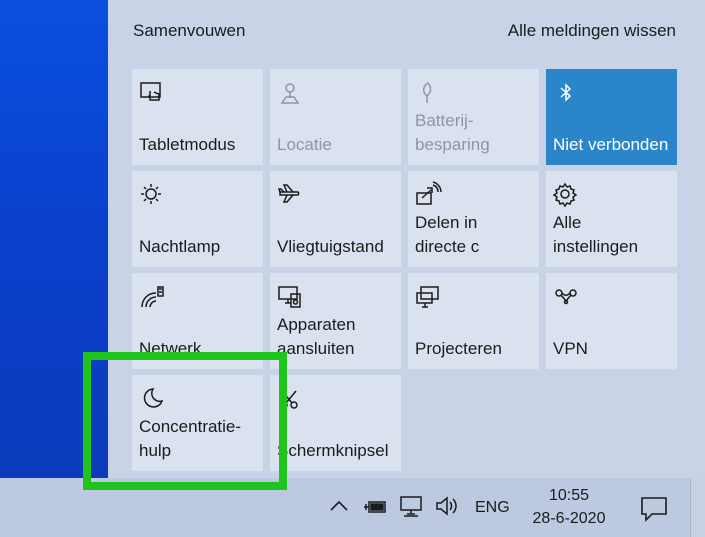 This screenshot has width=705, height=537. I want to click on tile-label: Schermknipsel, so click(333, 450).